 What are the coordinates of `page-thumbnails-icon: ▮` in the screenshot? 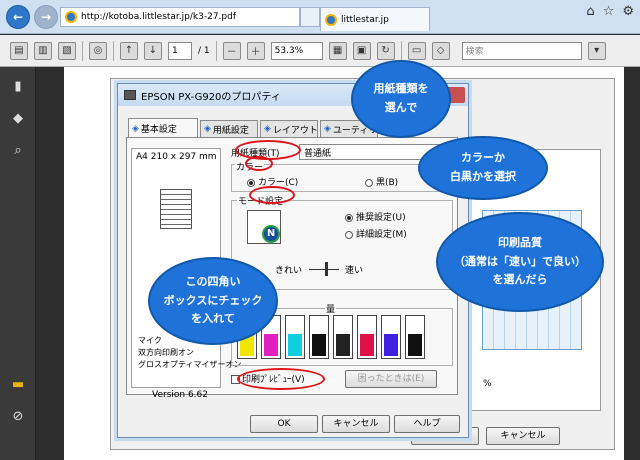 It's located at (18, 87).